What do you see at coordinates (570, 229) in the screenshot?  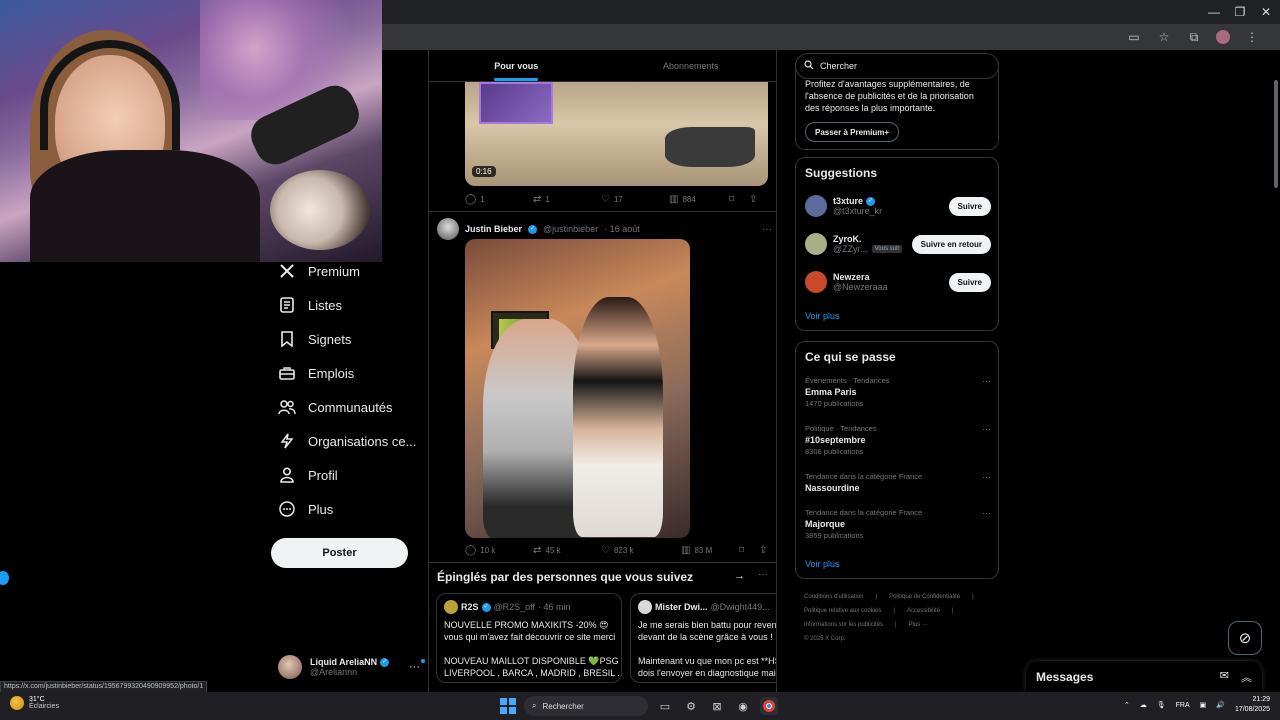 I see `tweet-author-handle: @justinbieber` at bounding box center [570, 229].